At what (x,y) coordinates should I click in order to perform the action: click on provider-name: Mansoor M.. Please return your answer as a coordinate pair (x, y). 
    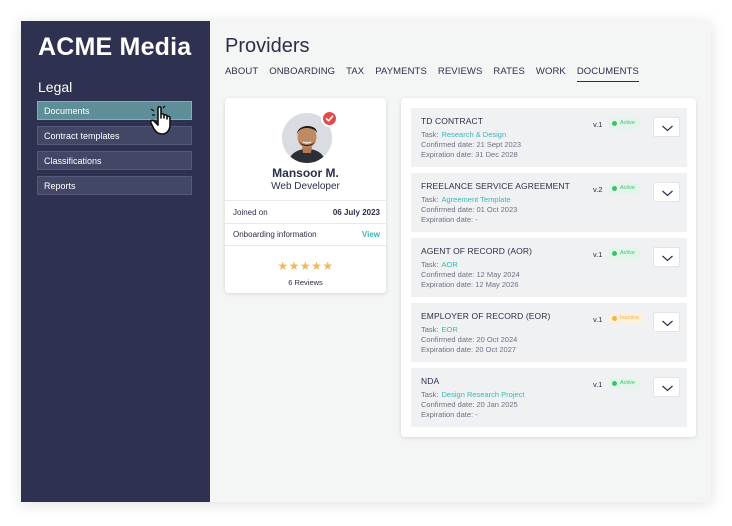
    Looking at the image, I should click on (305, 173).